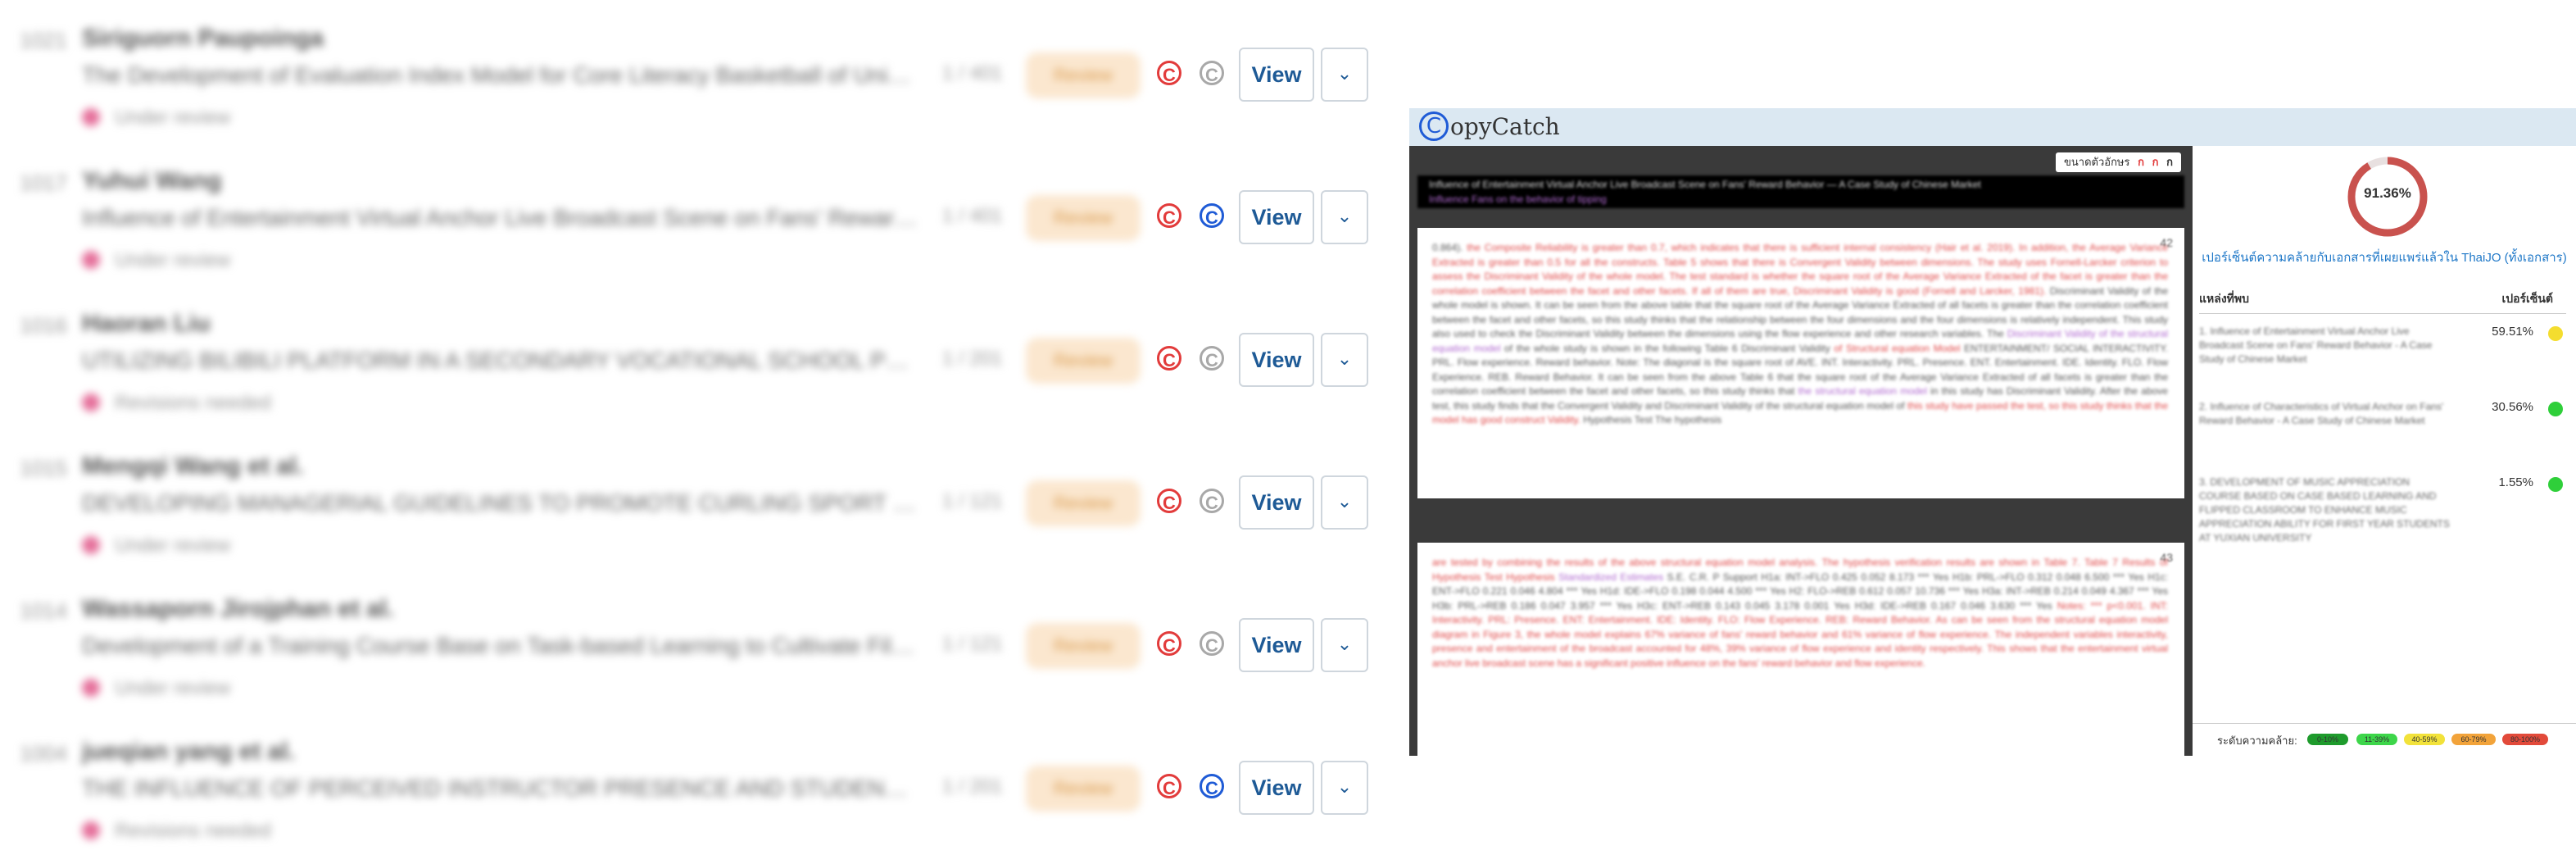 The width and height of the screenshot is (2576, 864). What do you see at coordinates (193, 466) in the screenshot?
I see `submission-author: Mengqi Wang et al.` at bounding box center [193, 466].